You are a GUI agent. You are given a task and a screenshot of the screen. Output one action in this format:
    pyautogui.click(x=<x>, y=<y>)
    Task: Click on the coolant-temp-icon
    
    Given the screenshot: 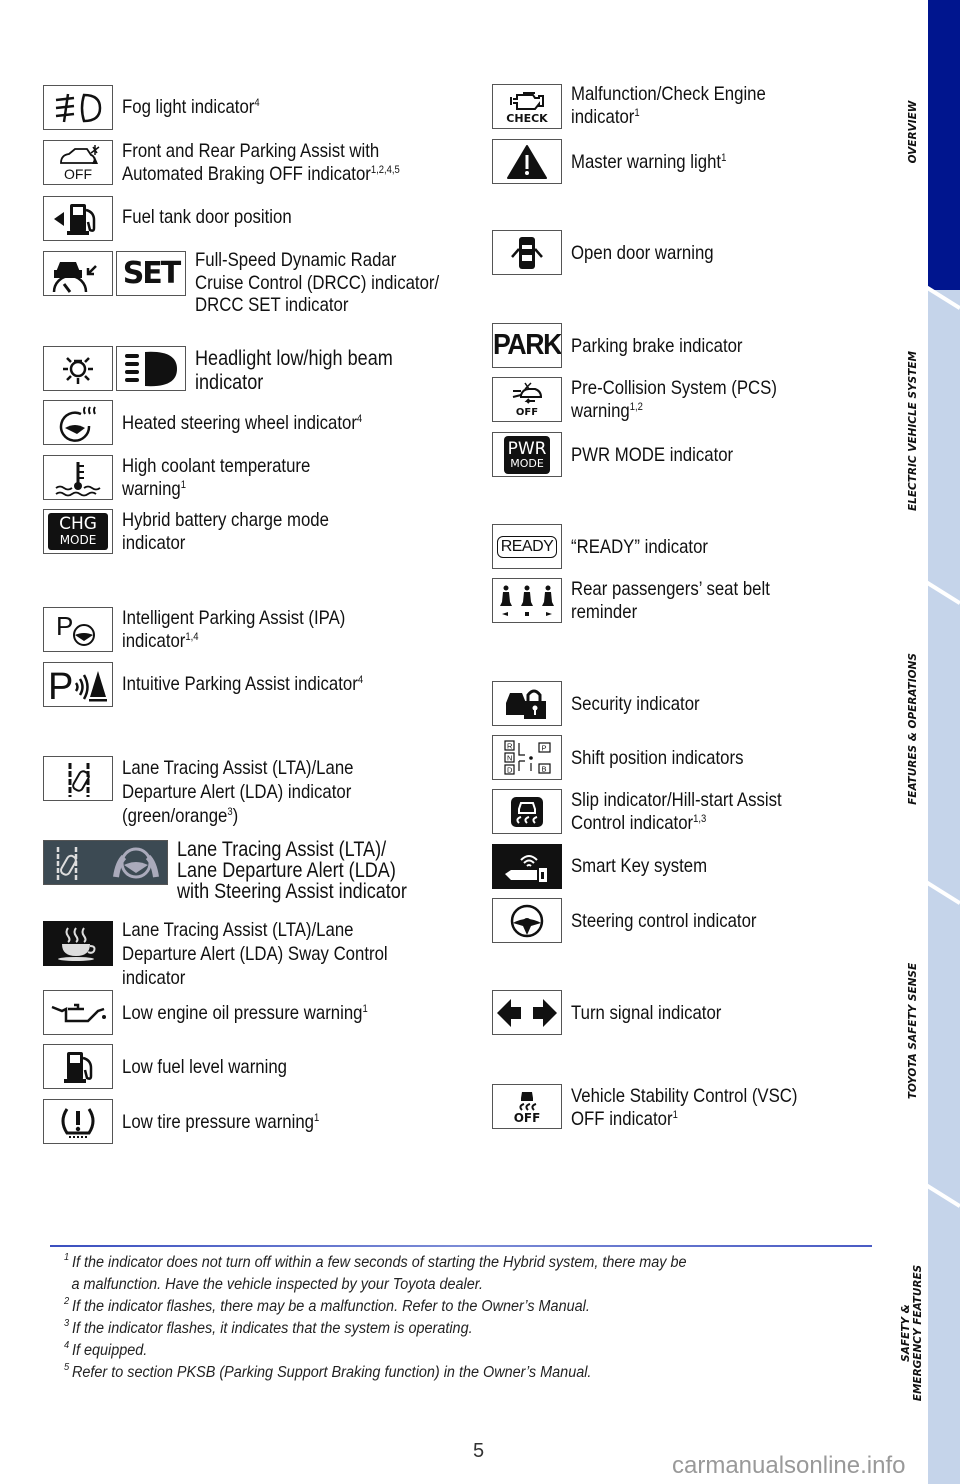 What is the action you would take?
    pyautogui.click(x=78, y=477)
    